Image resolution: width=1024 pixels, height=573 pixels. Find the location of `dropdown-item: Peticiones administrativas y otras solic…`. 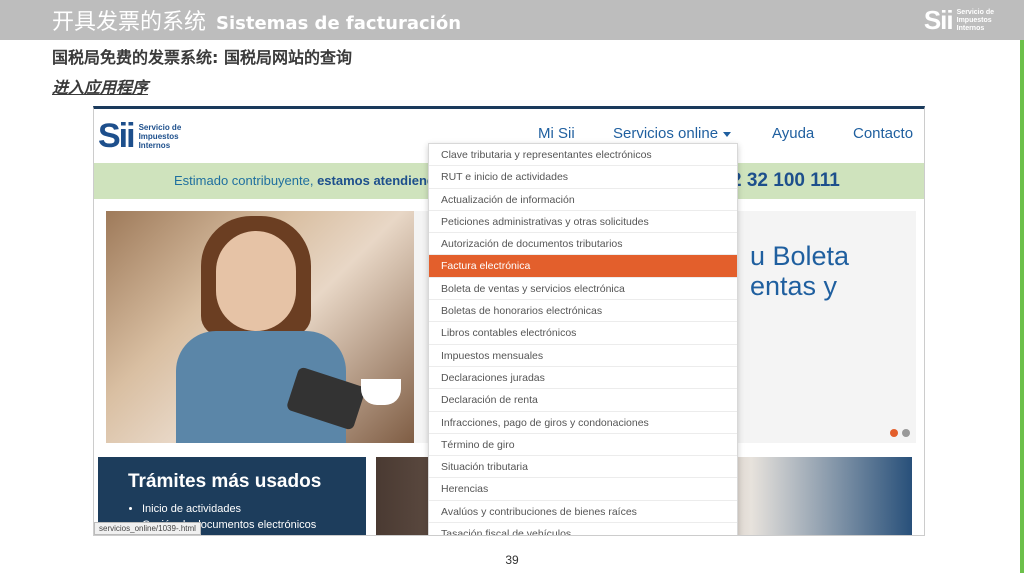

dropdown-item: Peticiones administrativas y otras solic… is located at coordinates (583, 222).